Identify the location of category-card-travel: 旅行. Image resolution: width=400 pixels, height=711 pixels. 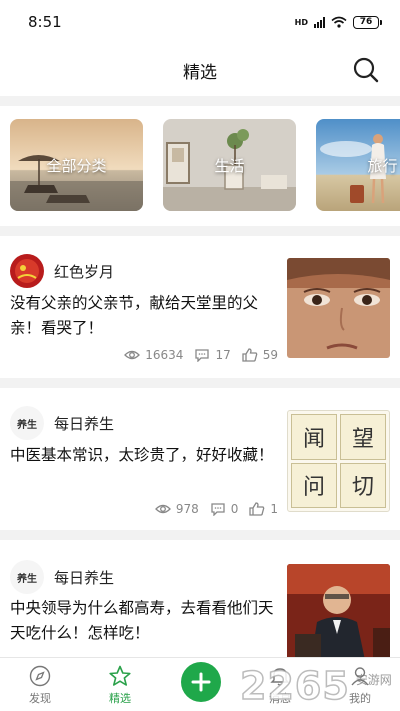
(358, 165).